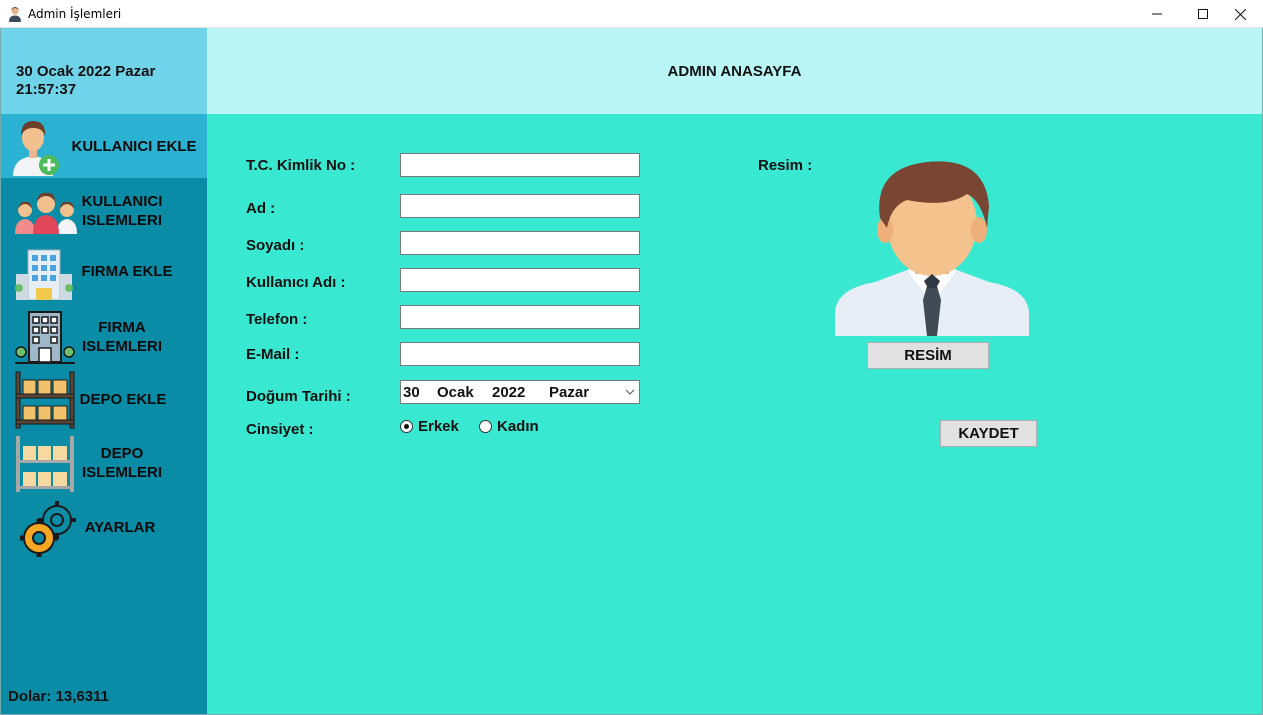 This screenshot has width=1263, height=715. Describe the element at coordinates (36, 148) in the screenshot. I see `add-user-icon` at that location.